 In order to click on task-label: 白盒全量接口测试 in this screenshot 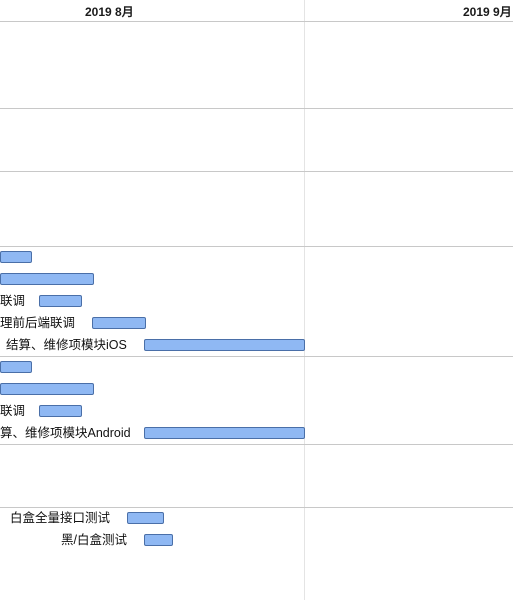, I will do `click(60, 518)`.